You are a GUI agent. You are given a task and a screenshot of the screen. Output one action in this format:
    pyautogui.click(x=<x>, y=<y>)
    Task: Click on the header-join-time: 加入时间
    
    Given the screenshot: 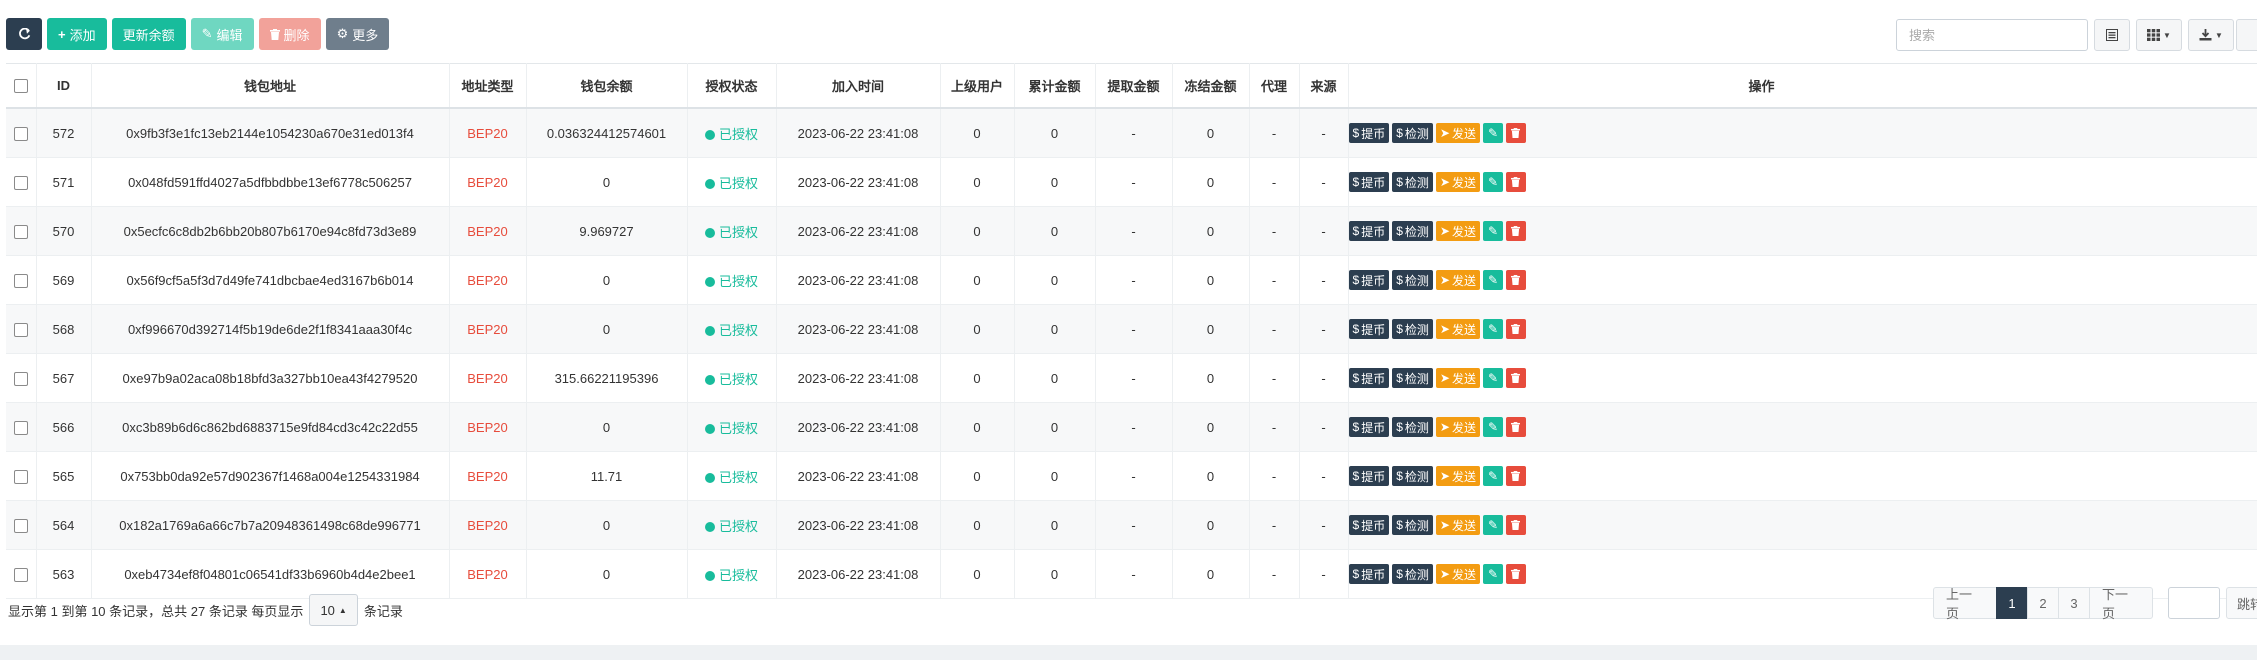 What is the action you would take?
    pyautogui.click(x=858, y=86)
    